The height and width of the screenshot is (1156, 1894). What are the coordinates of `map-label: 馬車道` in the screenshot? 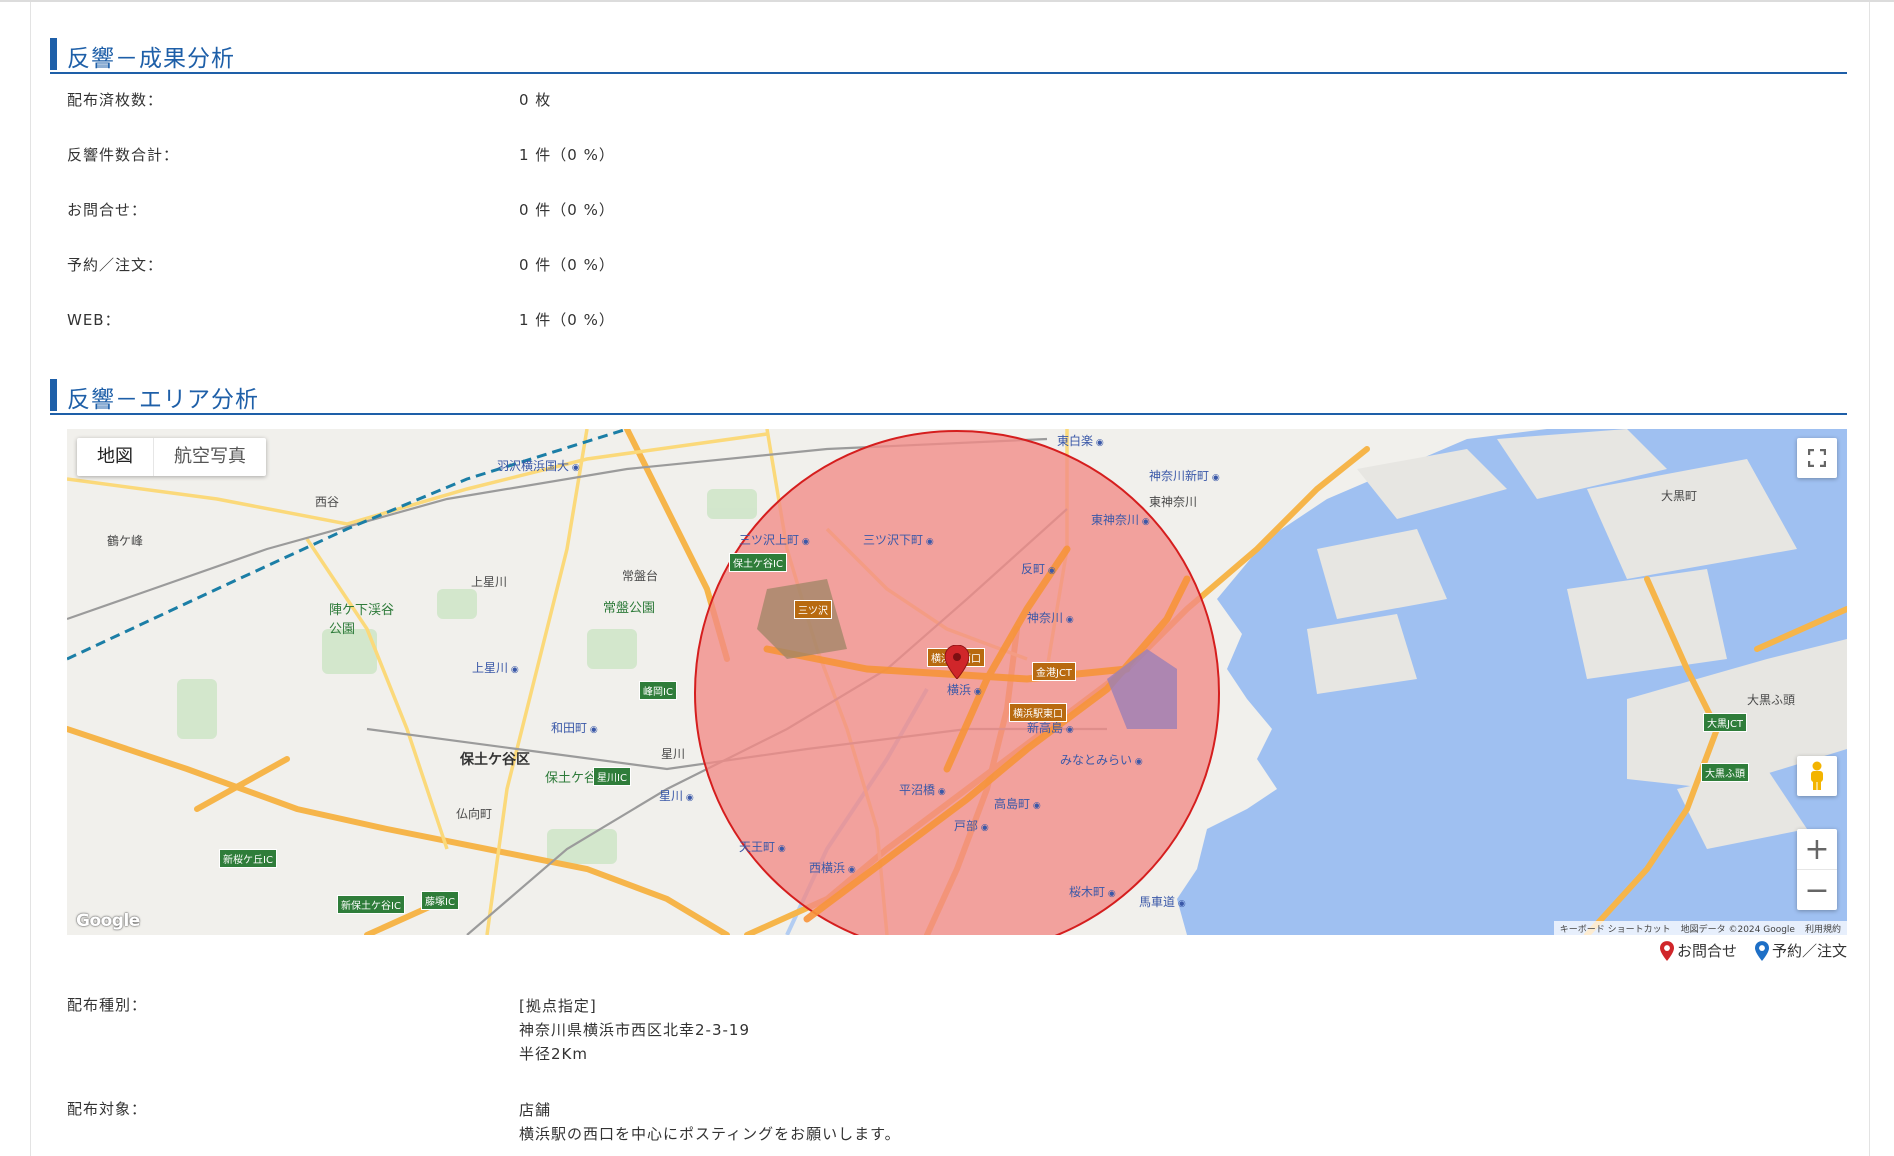 It's located at (1162, 901).